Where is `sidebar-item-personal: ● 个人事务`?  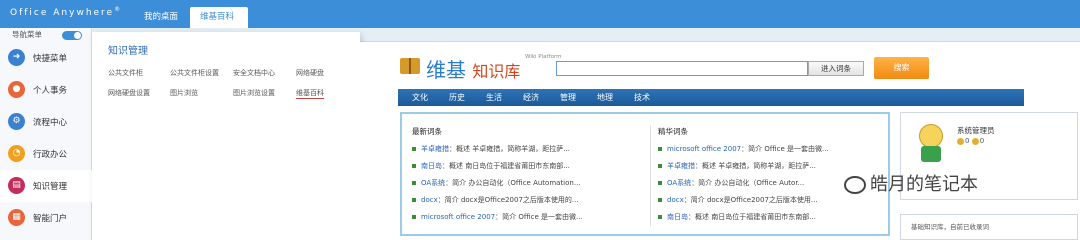
sidebar-item-personal: ● 个人事务 is located at coordinates (46, 90).